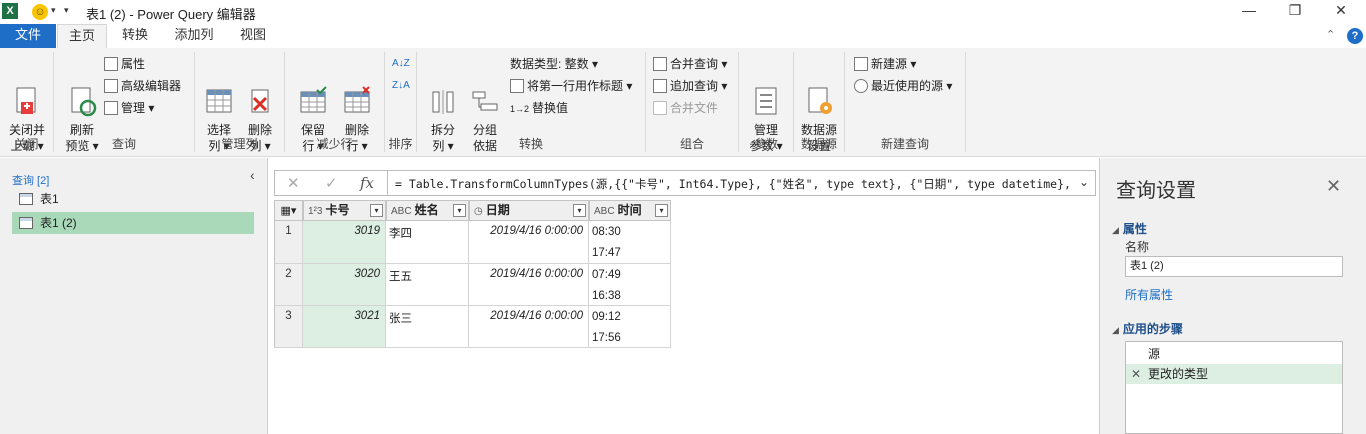 This screenshot has height=434, width=1366. Describe the element at coordinates (690, 86) in the screenshot. I see `append-queries-button: 追加查询 ▾` at that location.